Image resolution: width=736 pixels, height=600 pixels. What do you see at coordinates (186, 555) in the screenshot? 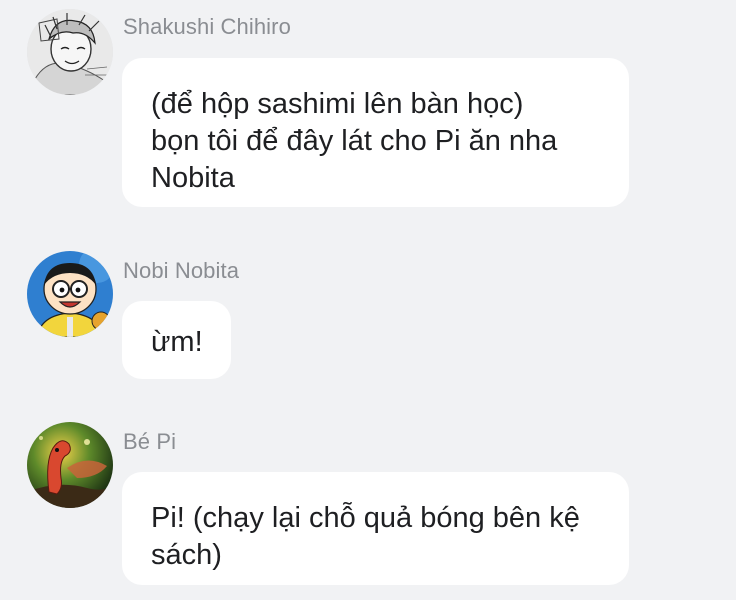
I see `message-text-line: sách)` at bounding box center [186, 555].